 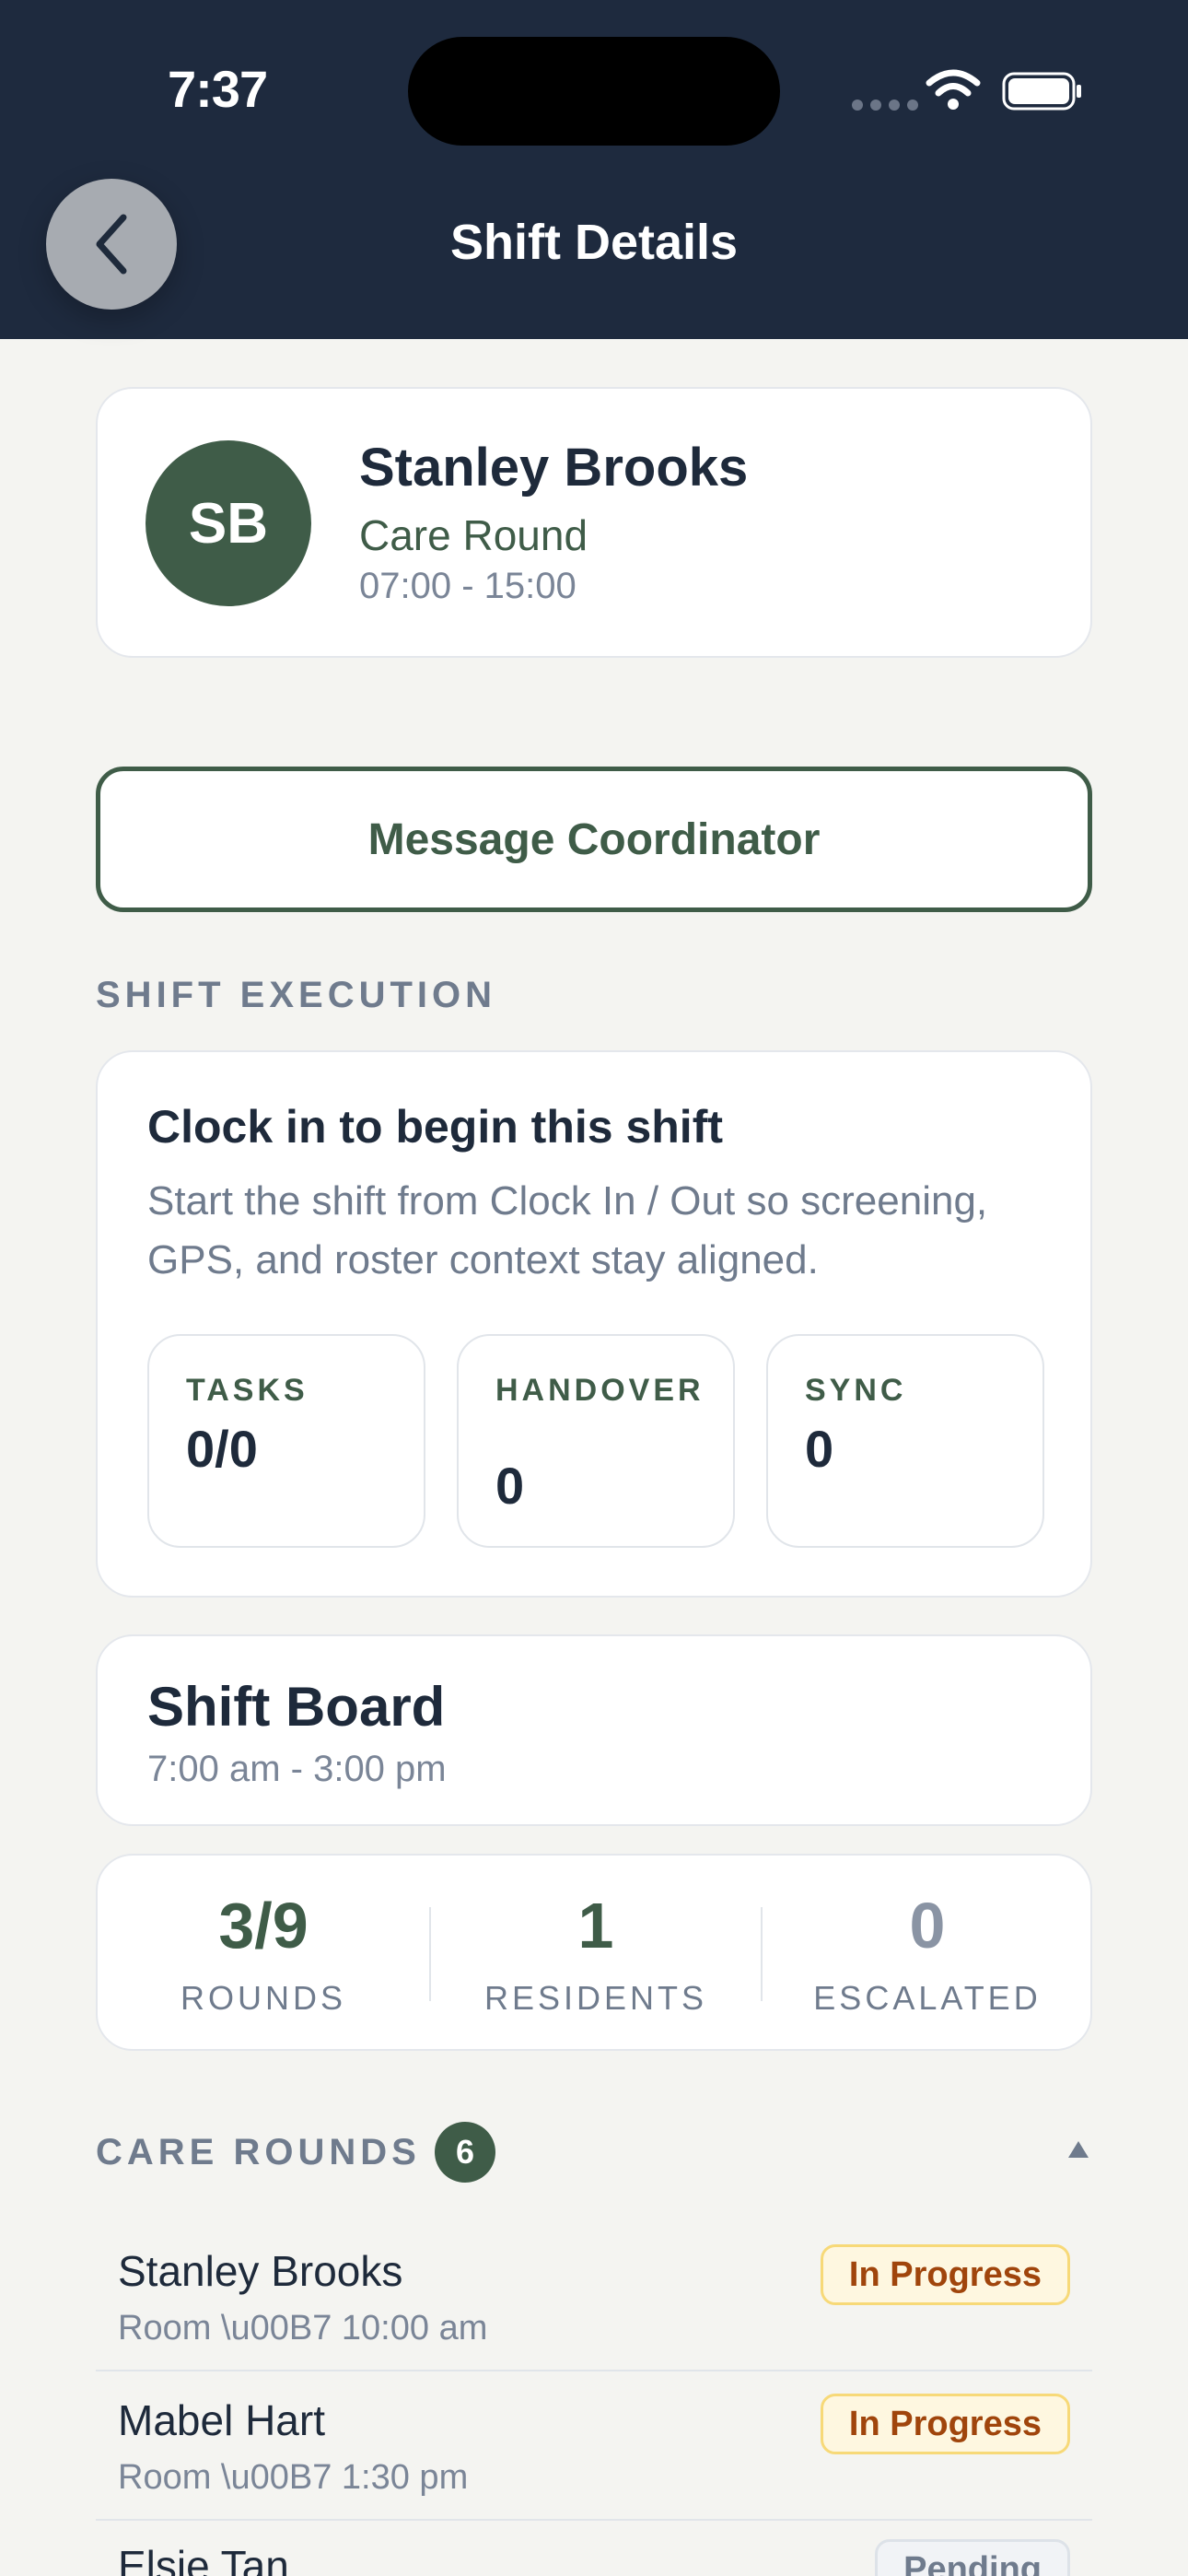 What do you see at coordinates (905, 1441) in the screenshot?
I see `stat-tile-sync: SYNC 0` at bounding box center [905, 1441].